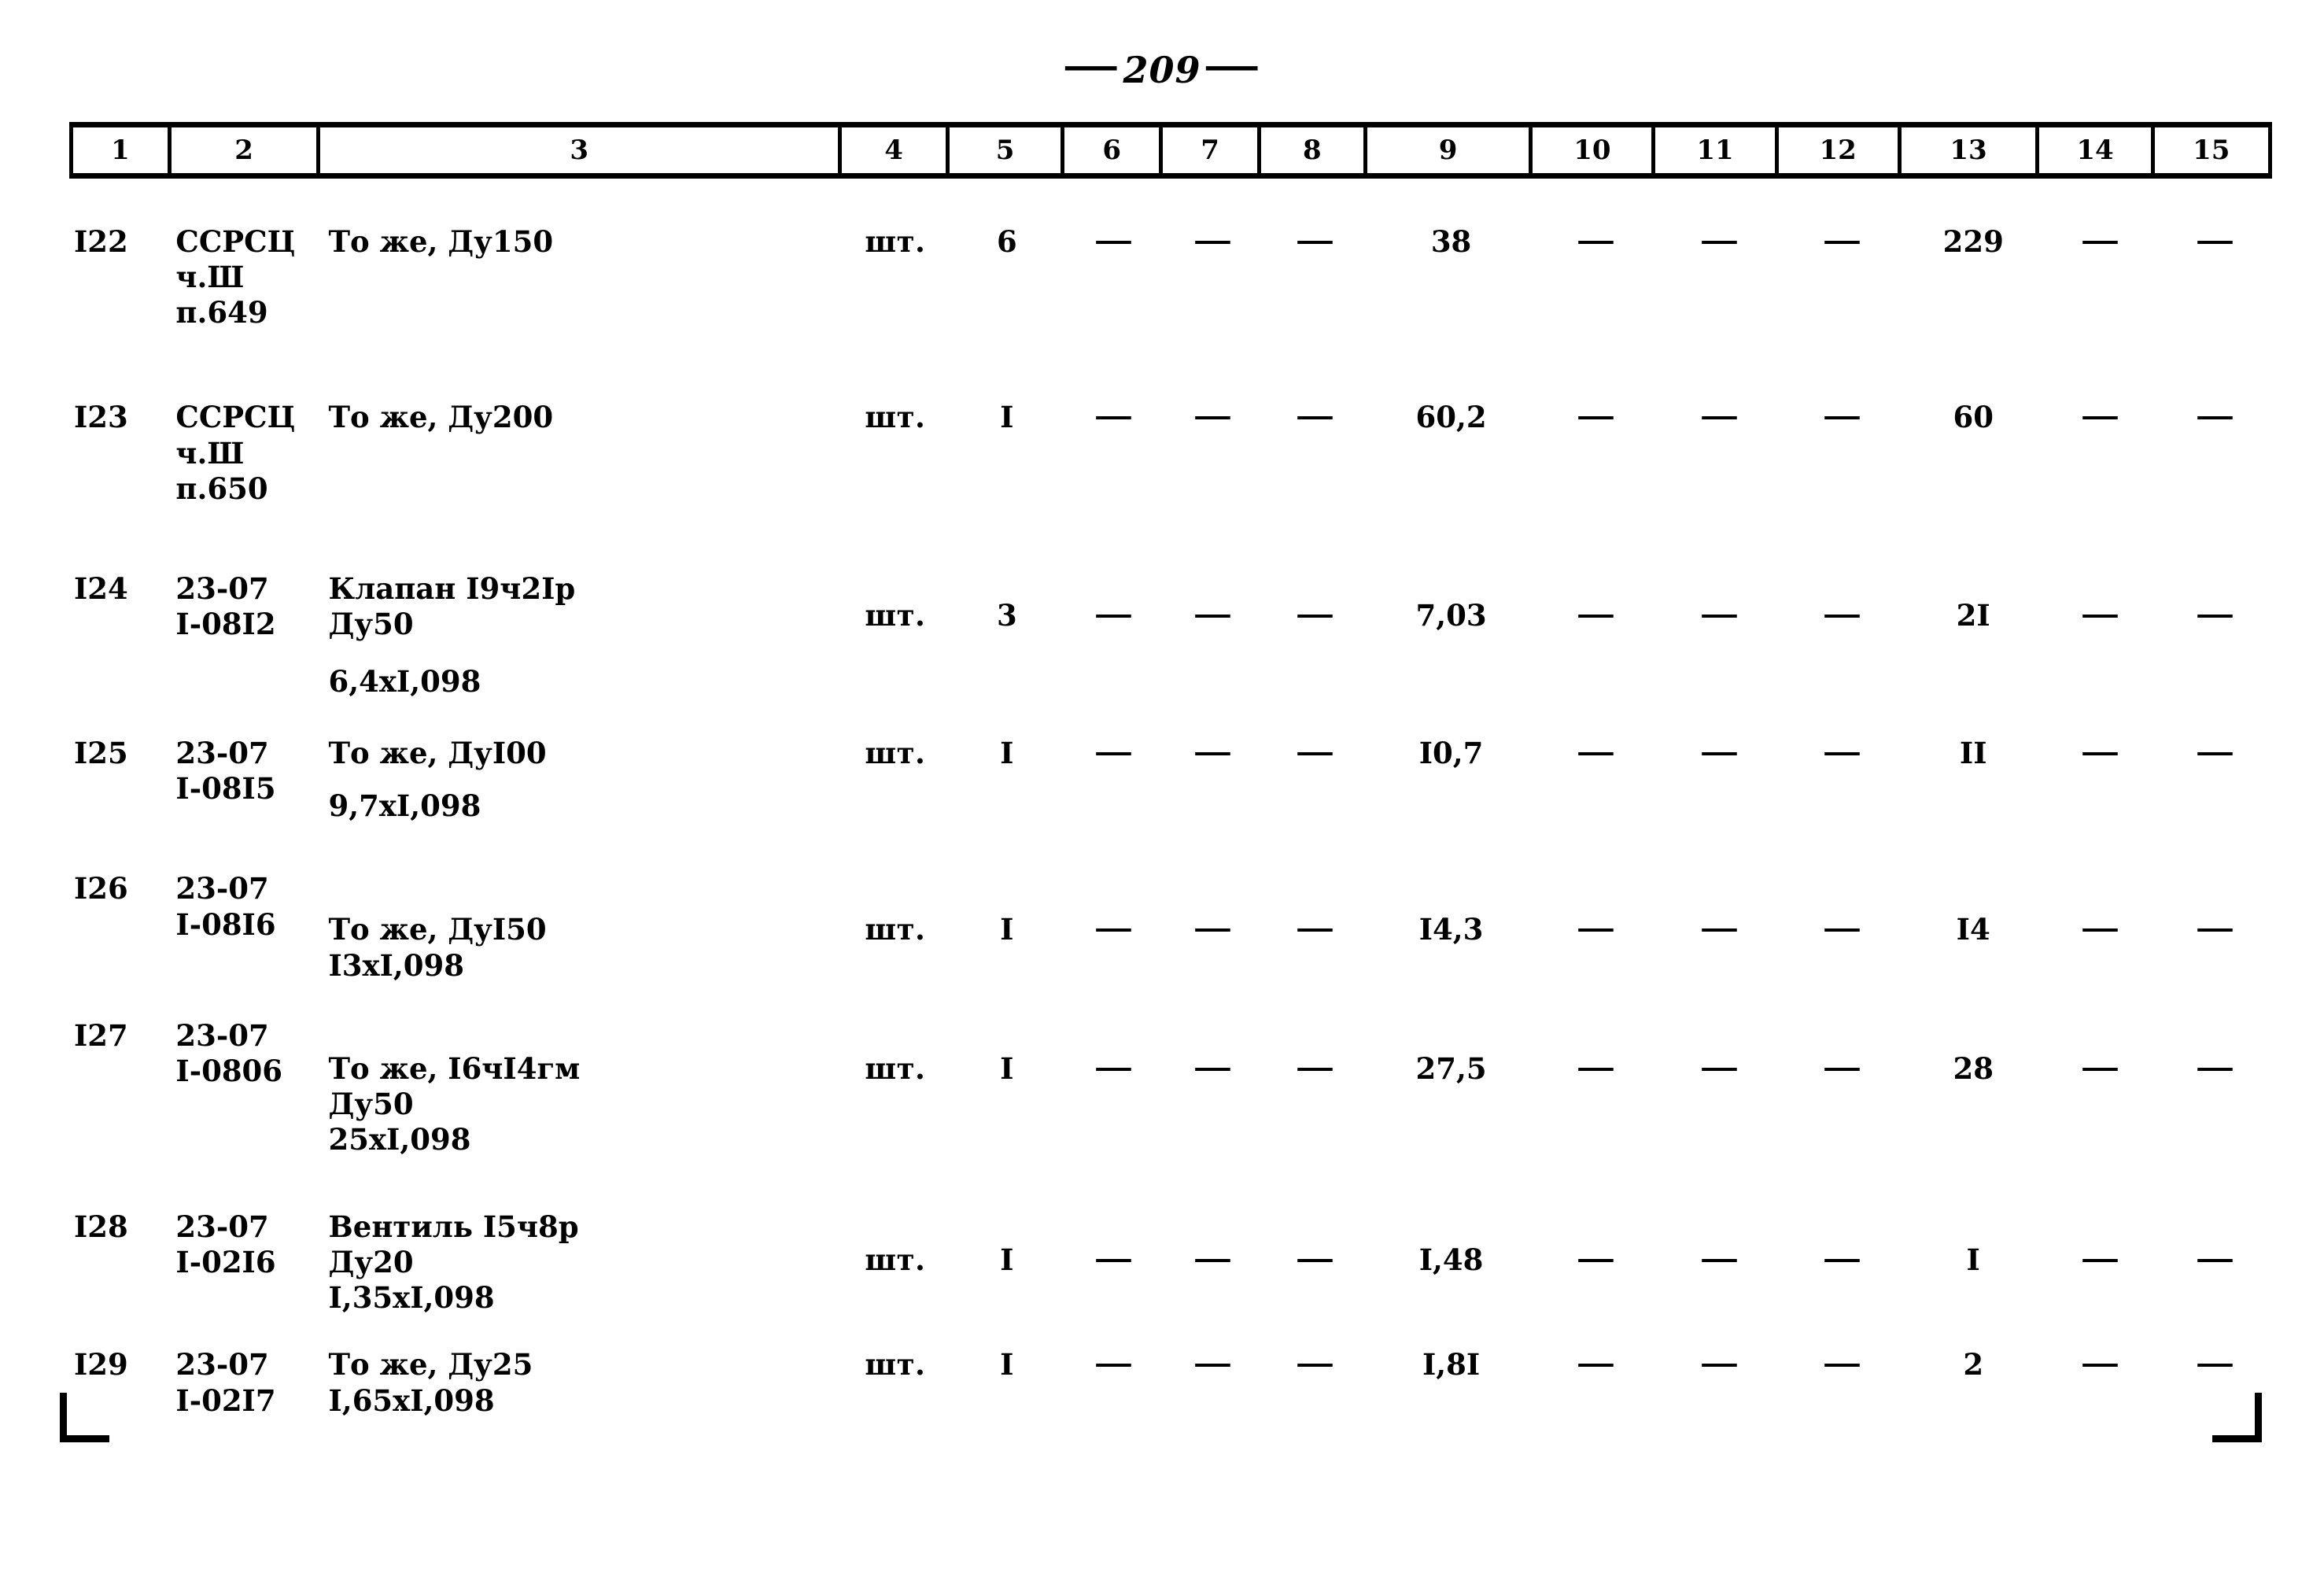  I want to click on column-header-4: 4, so click(896, 150).